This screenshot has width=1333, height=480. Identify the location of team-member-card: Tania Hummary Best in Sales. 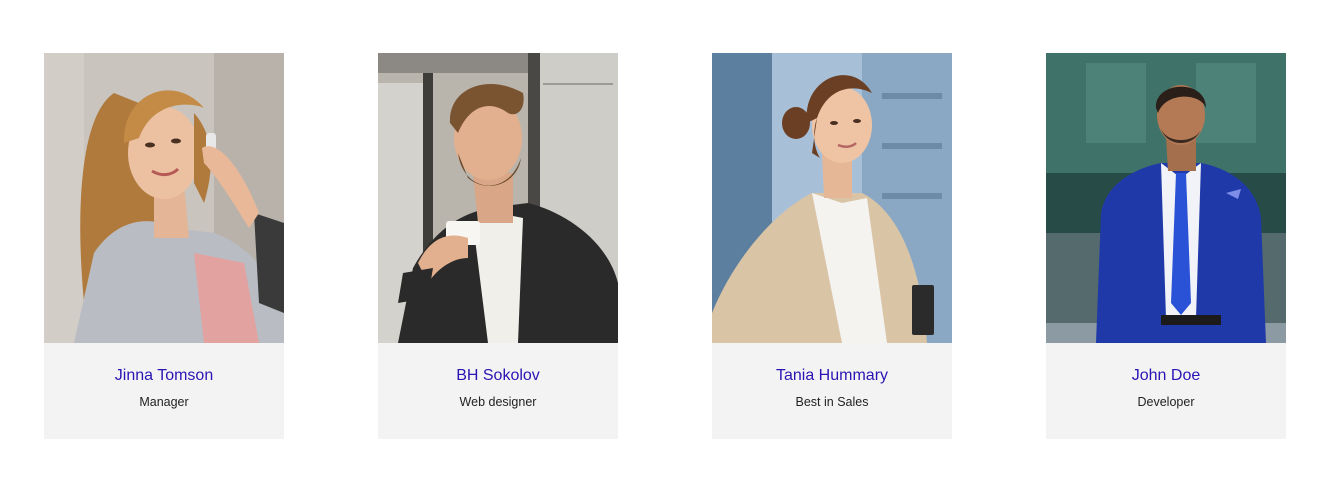
(832, 246).